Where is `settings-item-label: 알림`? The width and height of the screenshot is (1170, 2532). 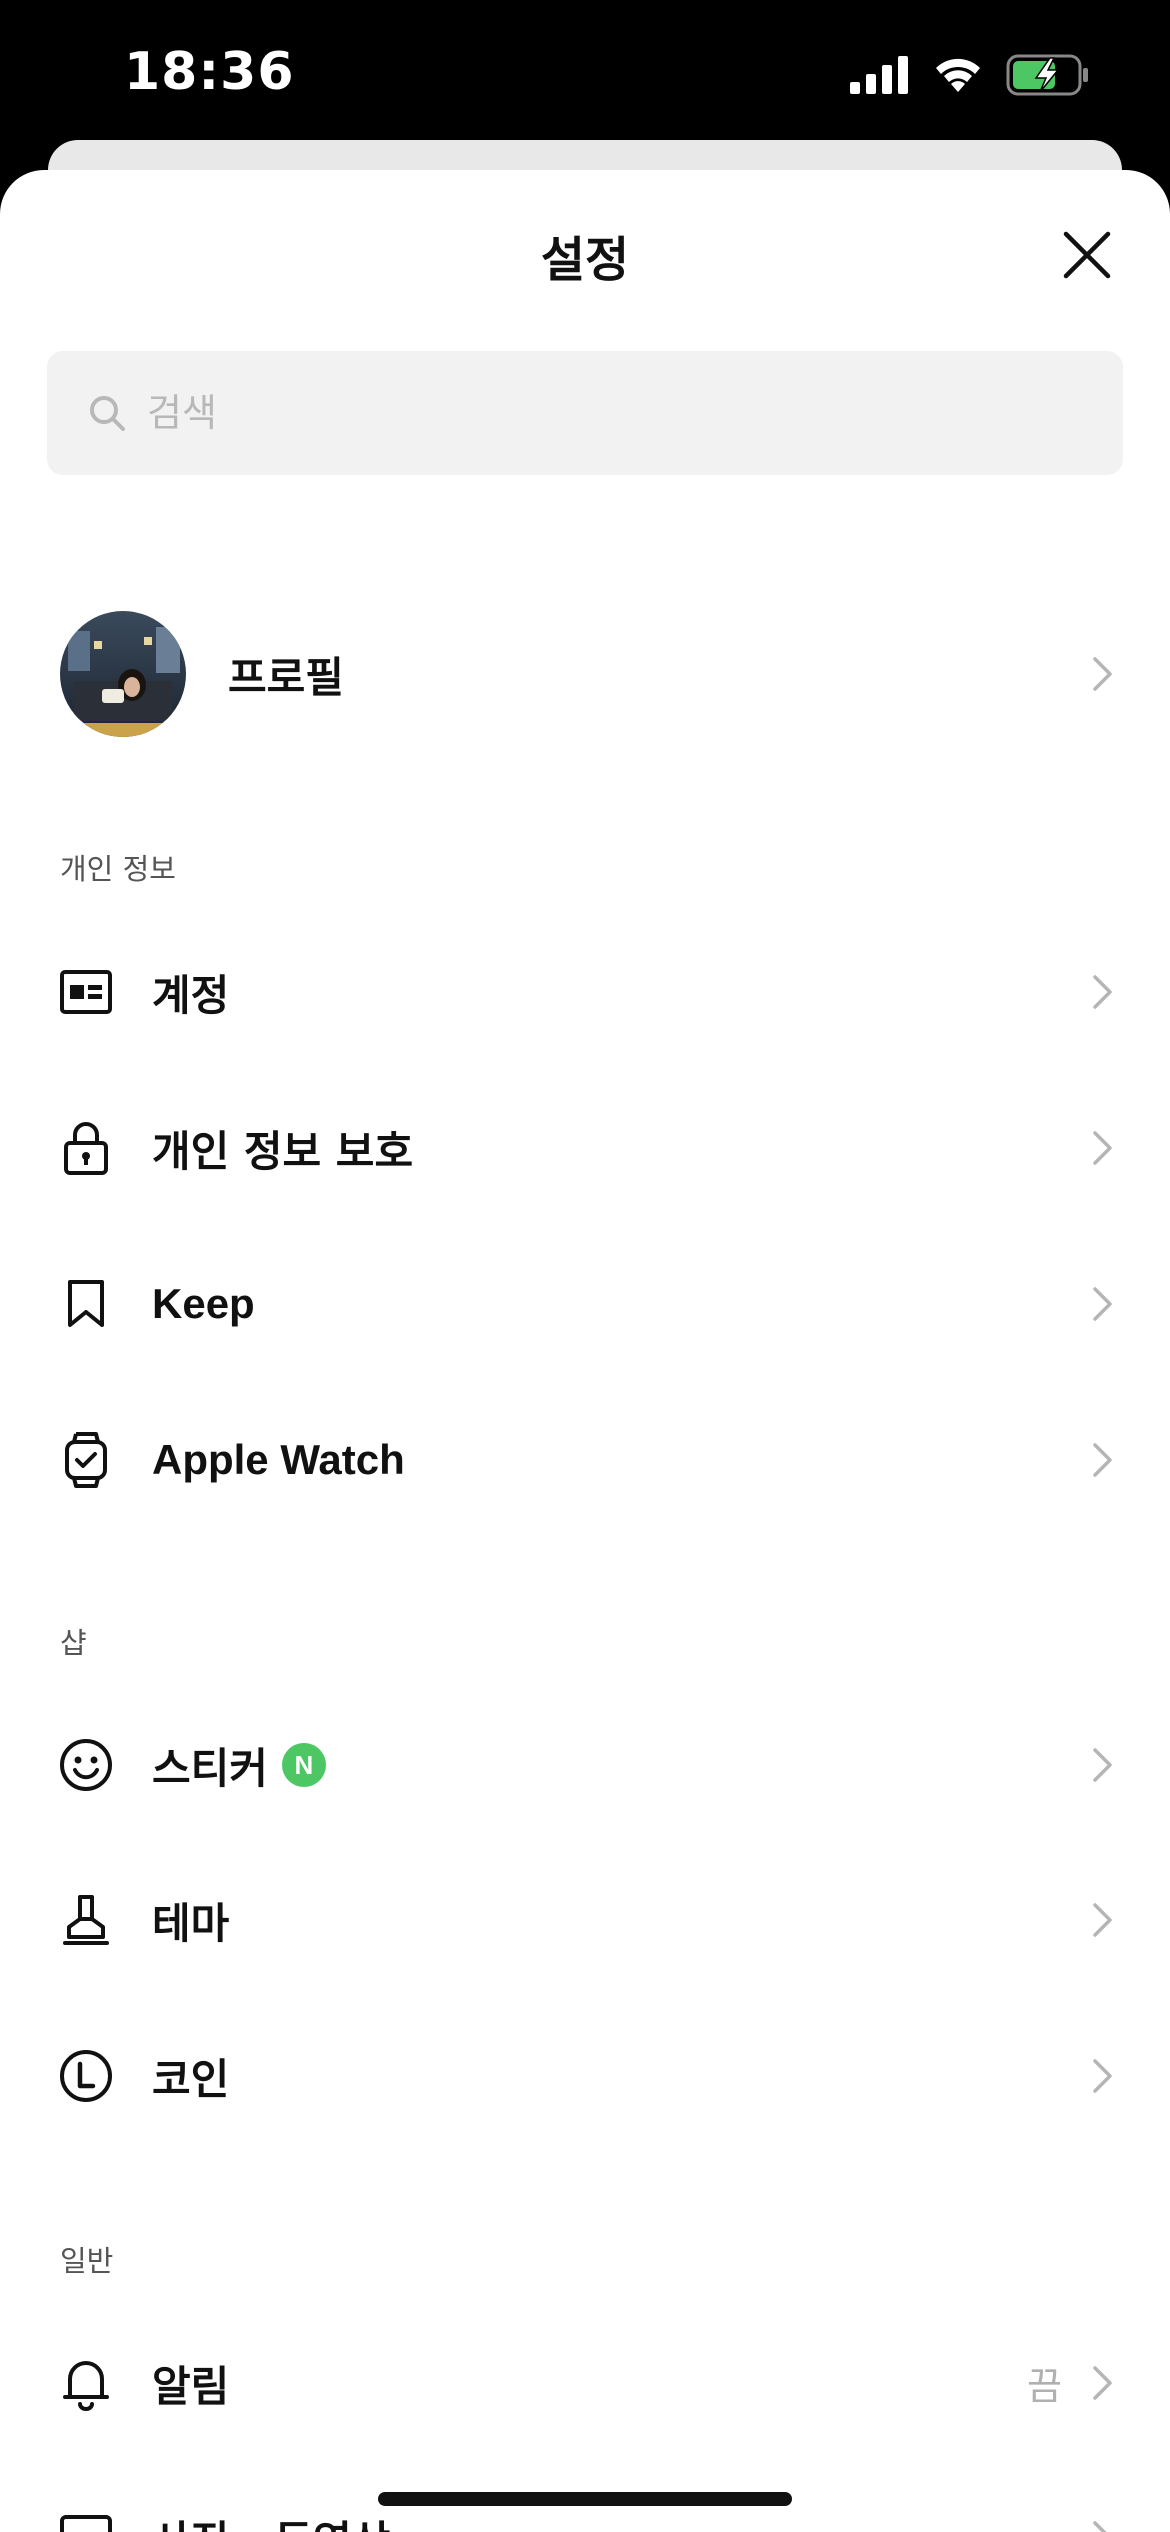 settings-item-label: 알림 is located at coordinates (191, 2386).